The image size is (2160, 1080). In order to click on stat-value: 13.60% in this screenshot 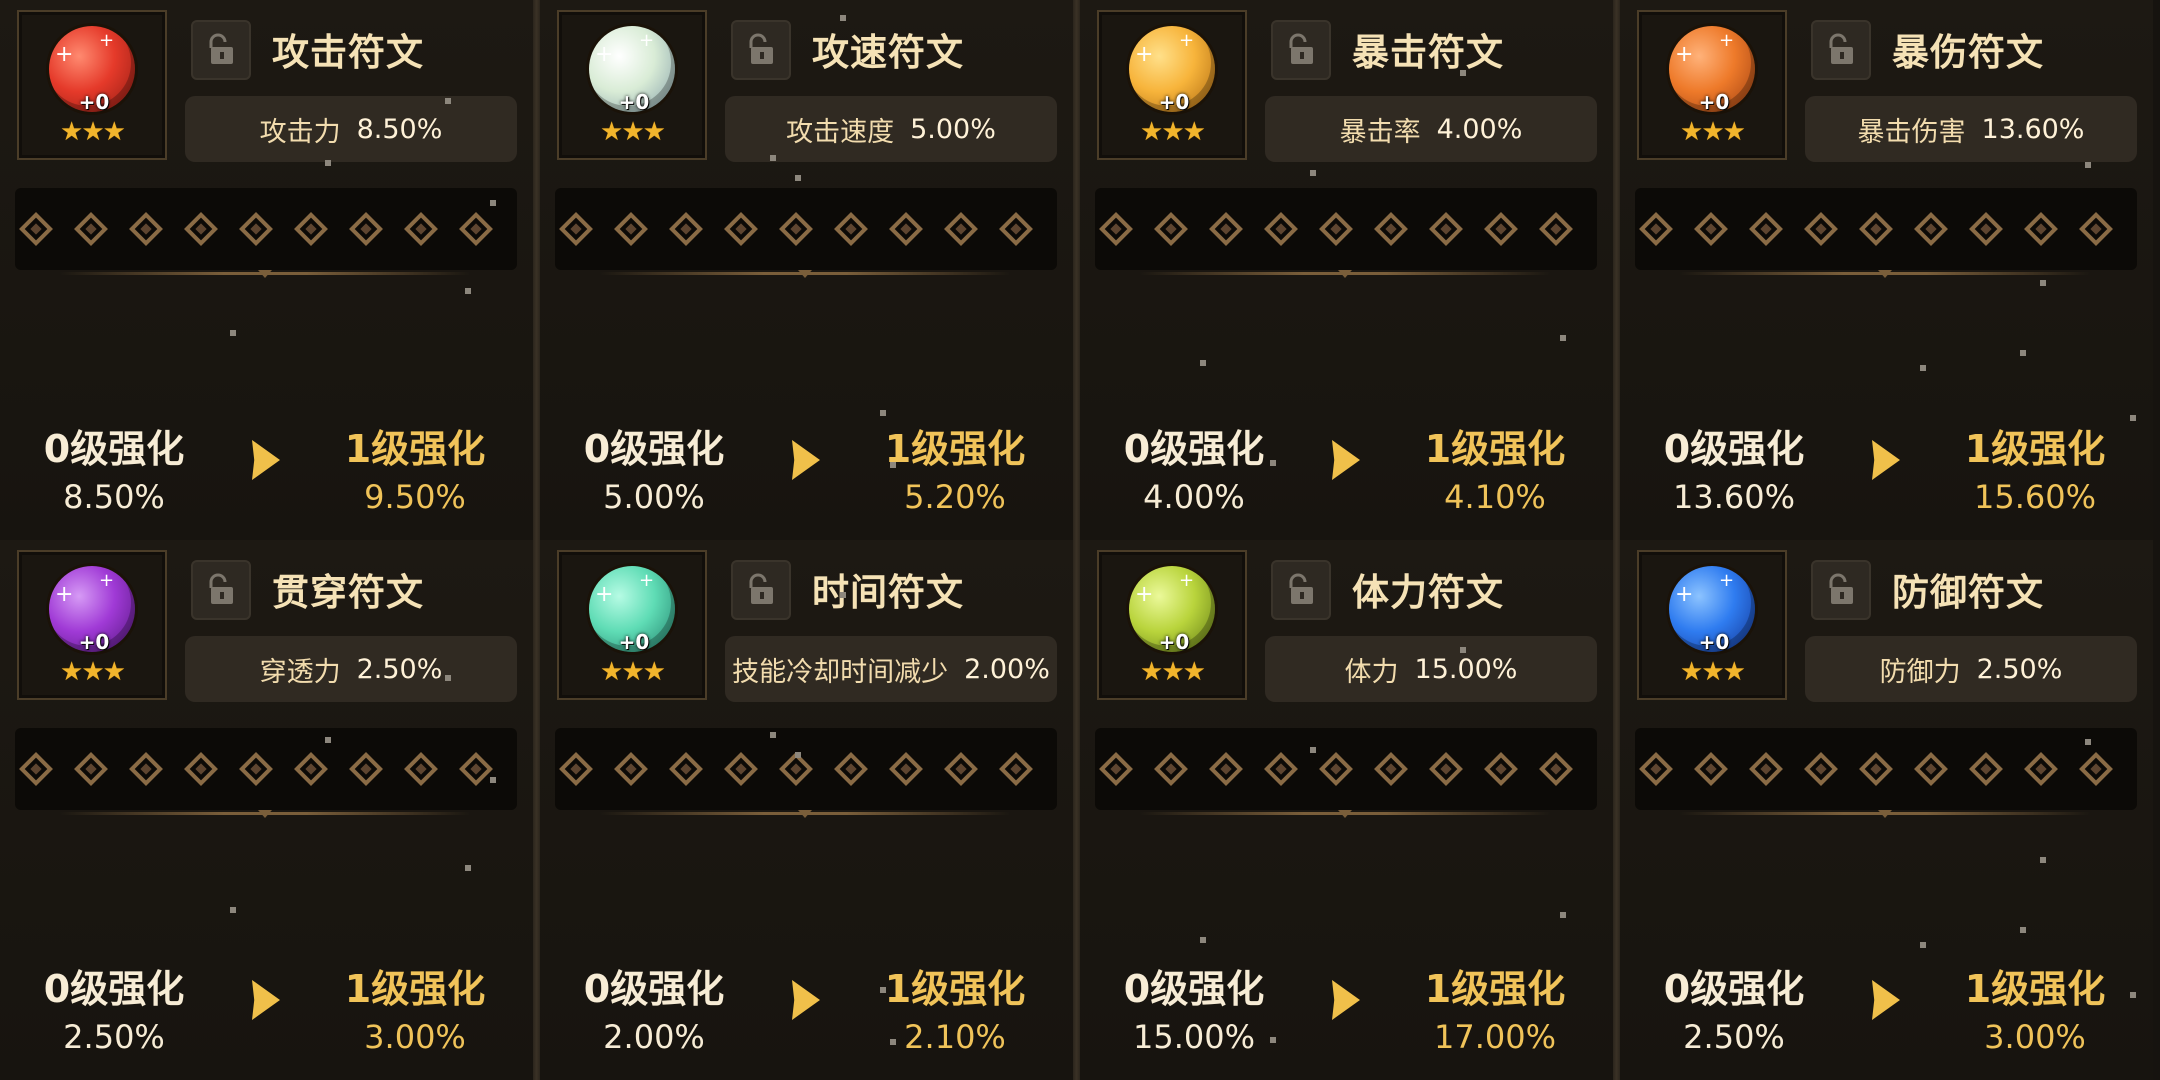, I will do `click(2033, 129)`.